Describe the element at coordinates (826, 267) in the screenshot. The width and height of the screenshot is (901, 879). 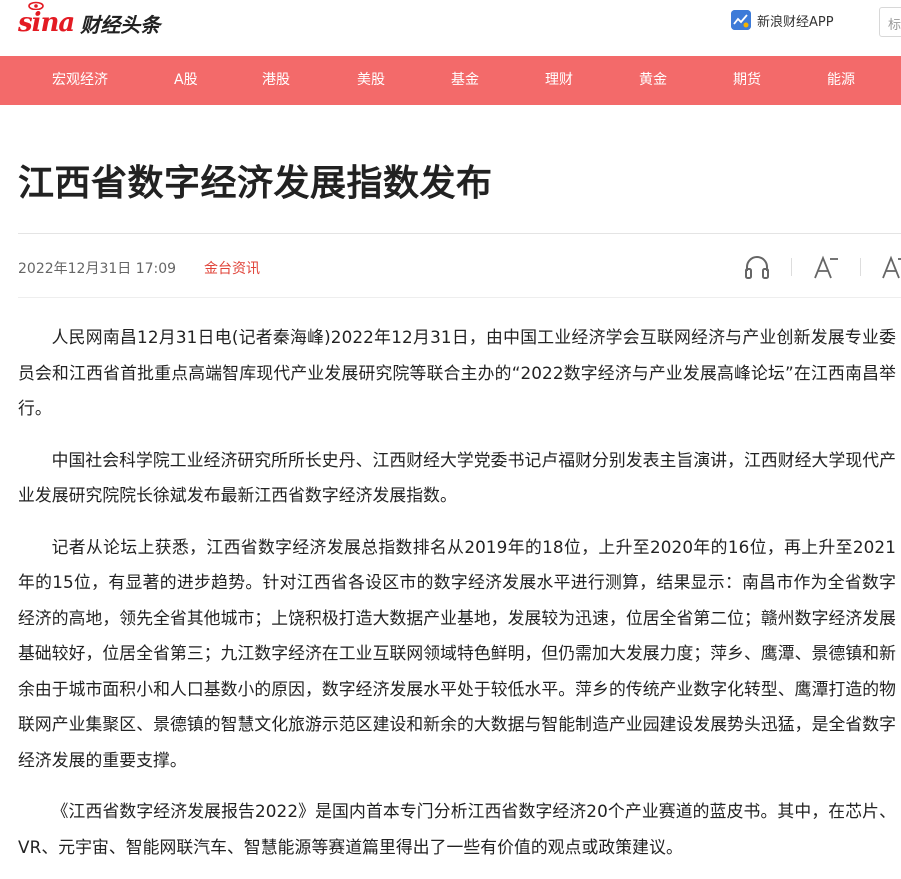
I see `font-decrease-icon` at that location.